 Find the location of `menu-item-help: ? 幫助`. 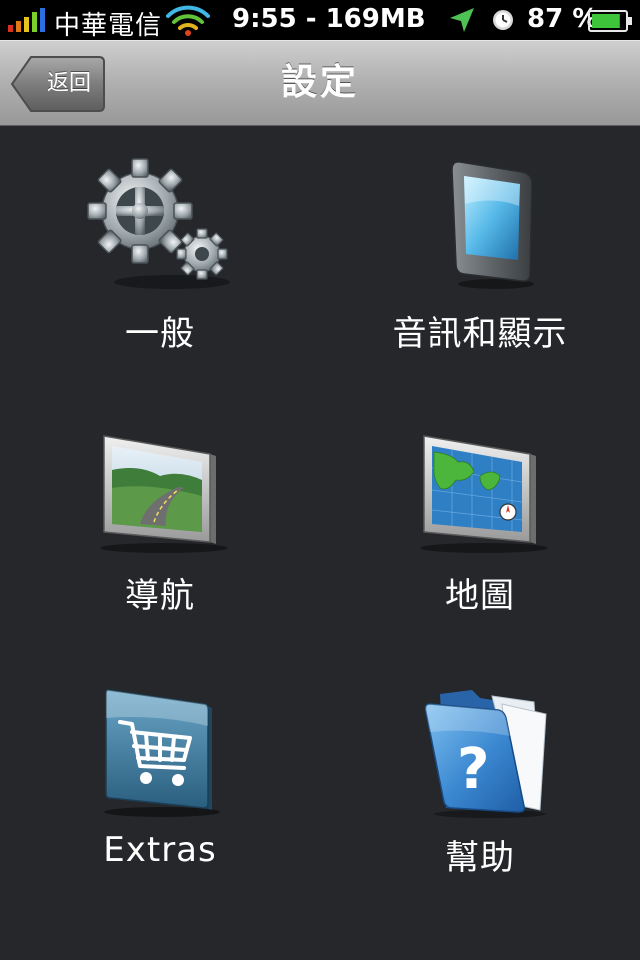

menu-item-help: ? 幫助 is located at coordinates (480, 791).